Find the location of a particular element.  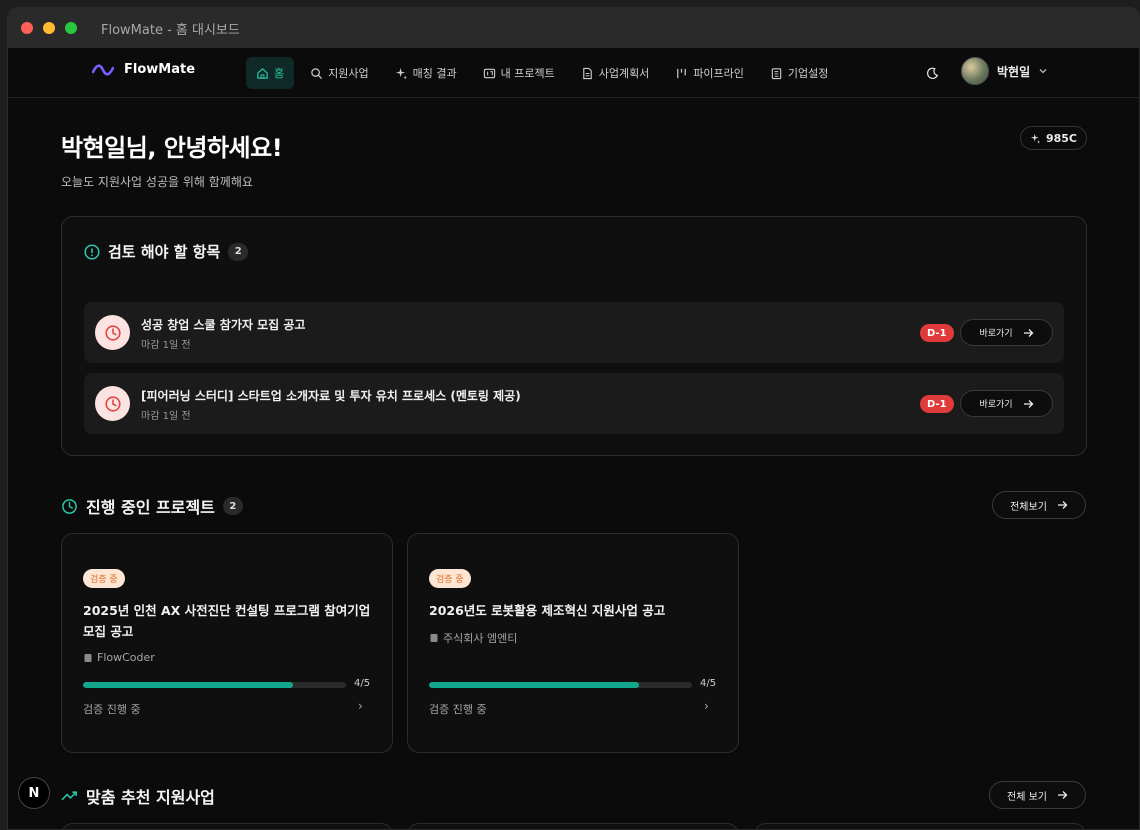

theme-toggle-button is located at coordinates (932, 73).